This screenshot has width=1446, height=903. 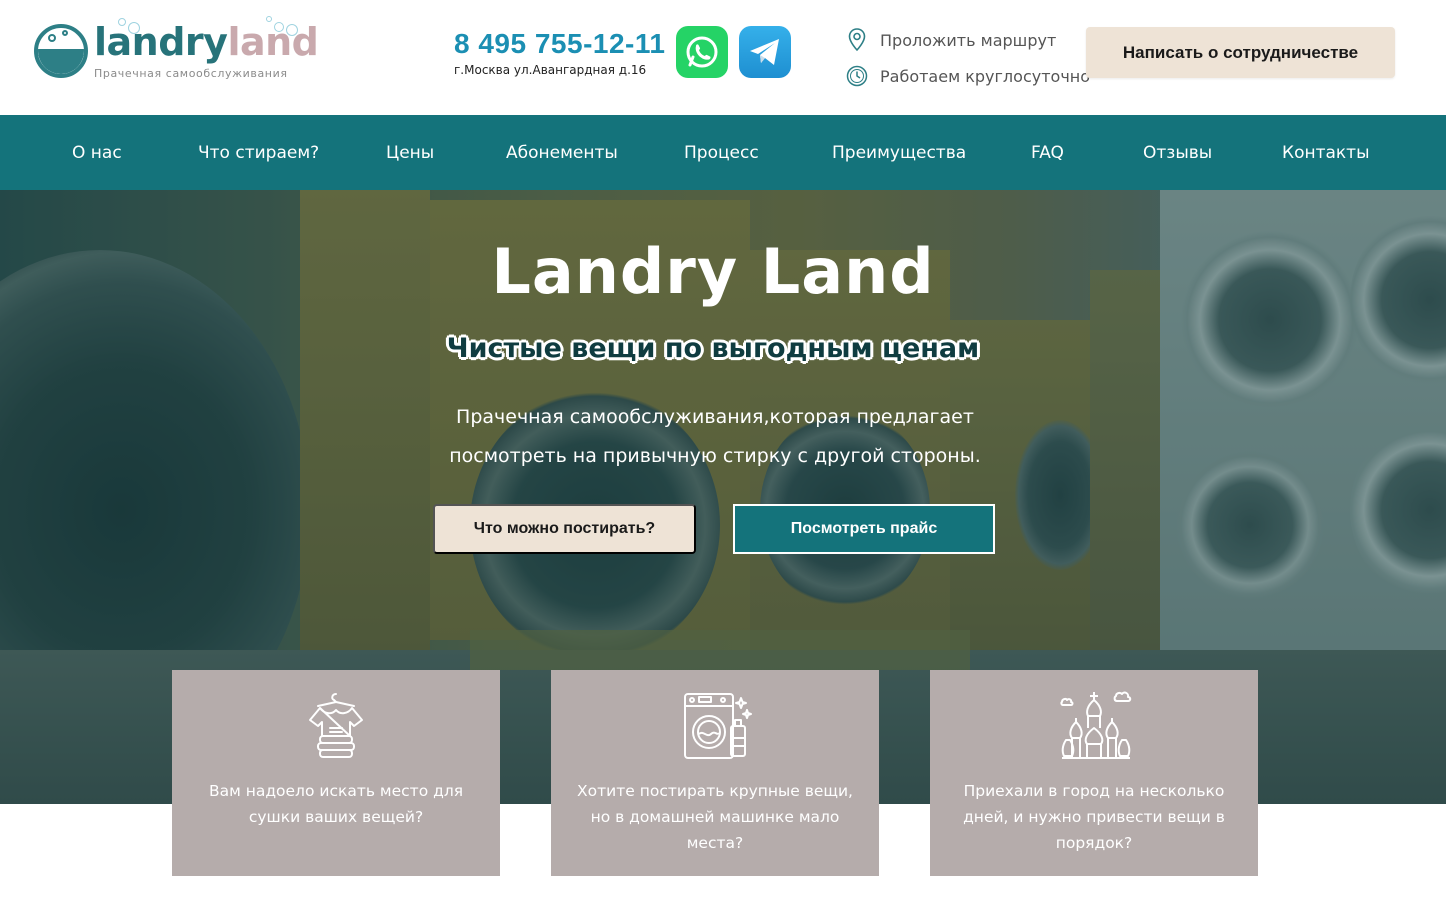 What do you see at coordinates (564, 529) in the screenshot?
I see `what-to-wash-button: Что можно постирать?` at bounding box center [564, 529].